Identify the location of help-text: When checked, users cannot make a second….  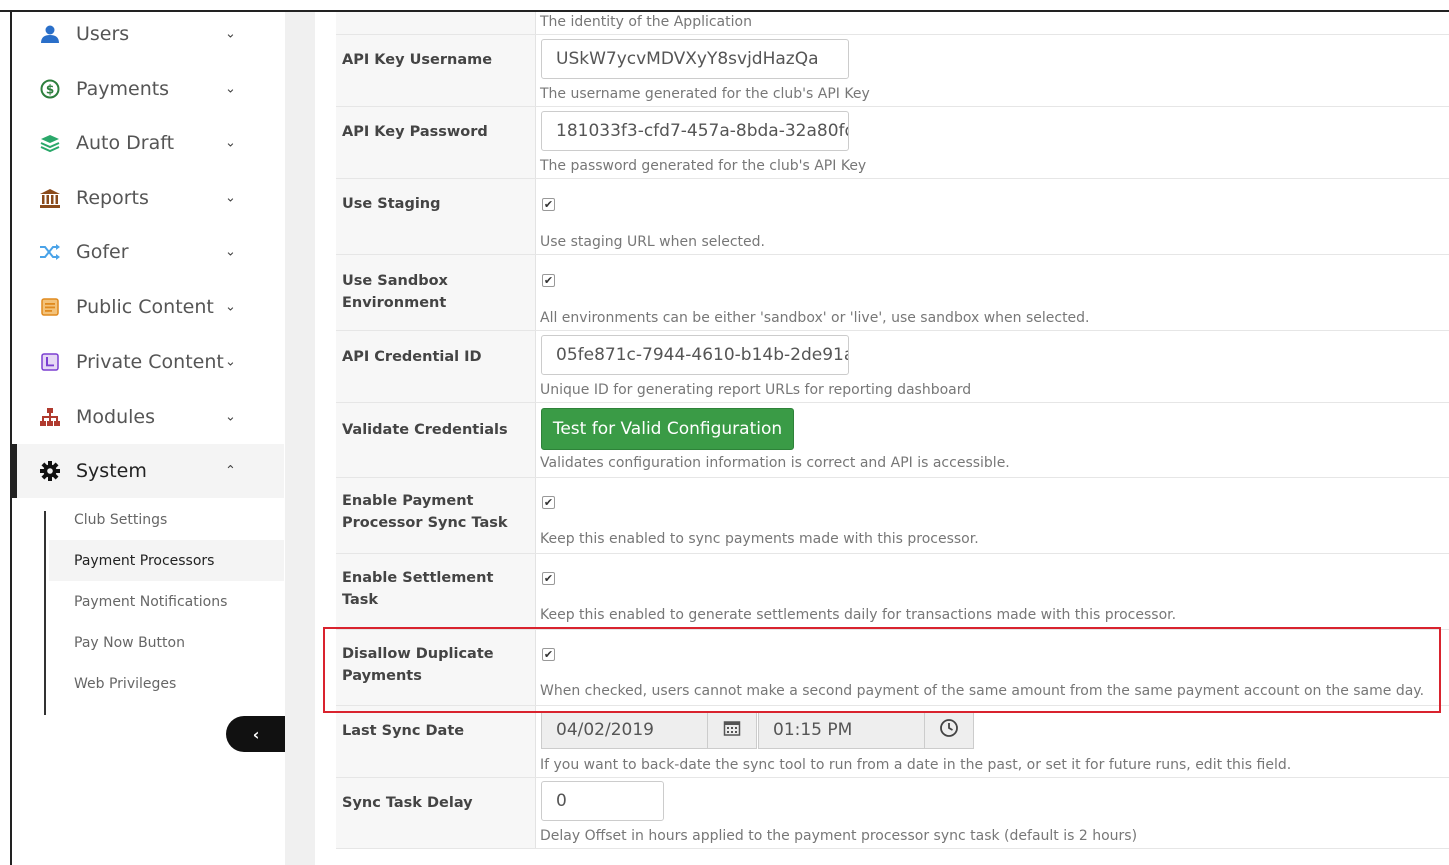
(982, 691).